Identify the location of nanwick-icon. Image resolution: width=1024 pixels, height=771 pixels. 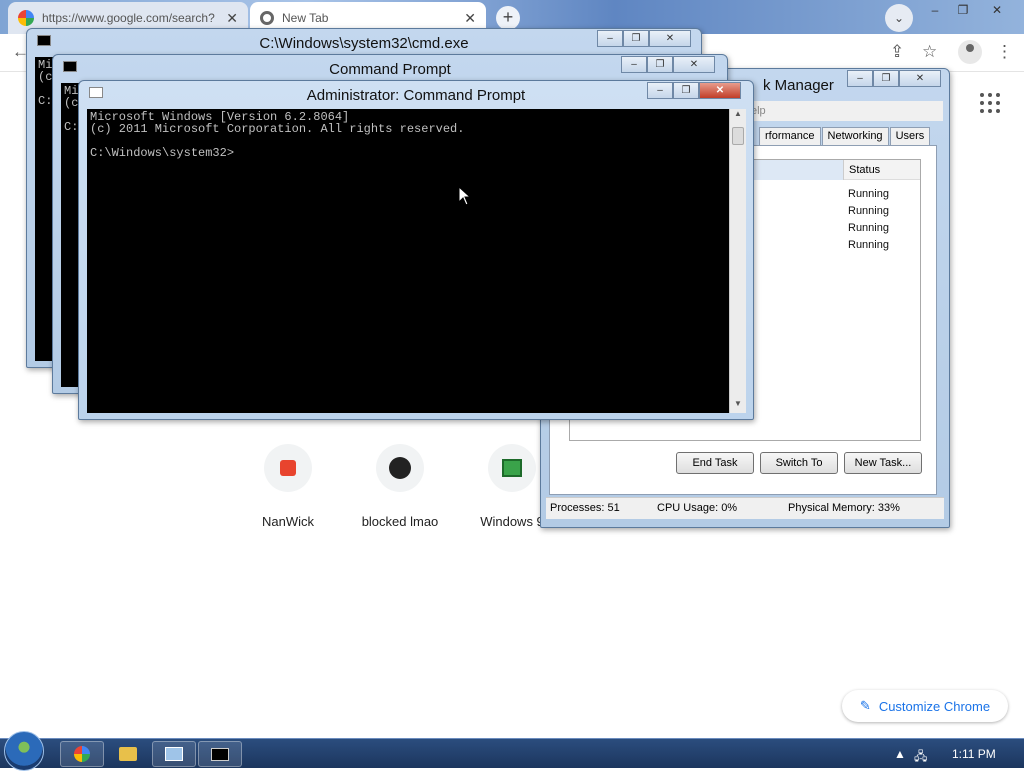
(288, 468).